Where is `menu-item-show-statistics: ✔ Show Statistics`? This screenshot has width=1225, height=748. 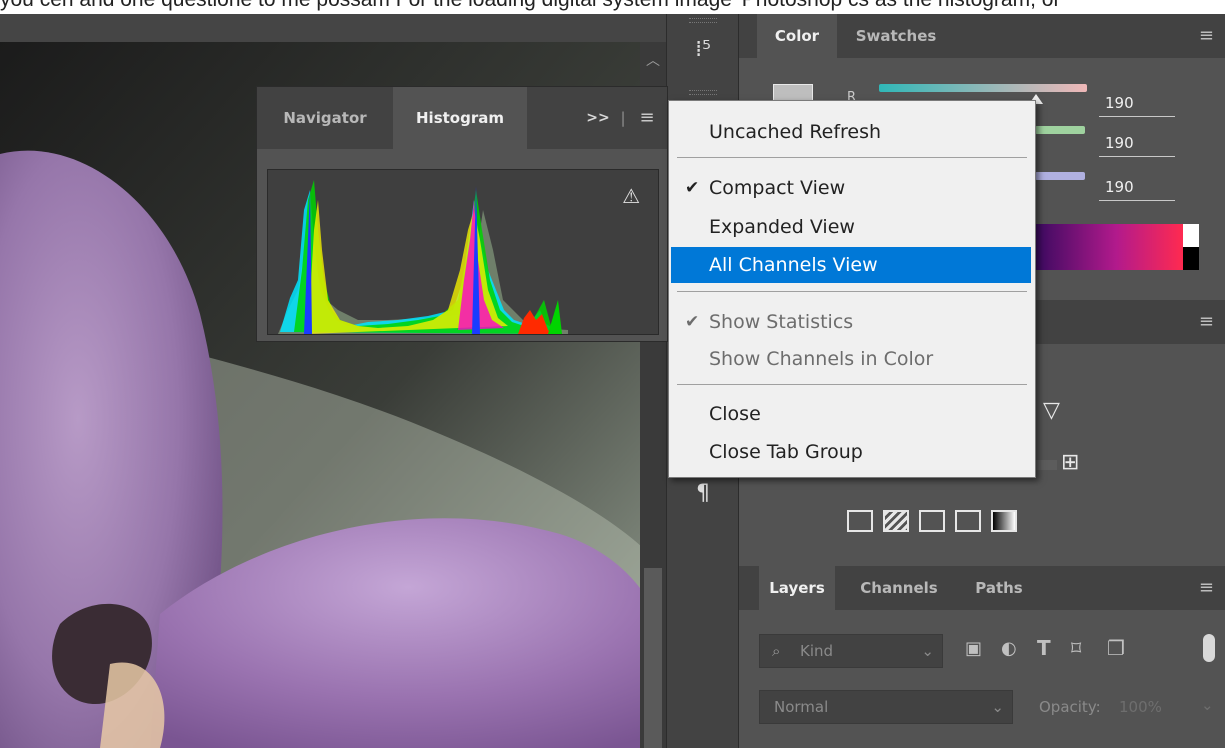 menu-item-show-statistics: ✔ Show Statistics is located at coordinates (851, 322).